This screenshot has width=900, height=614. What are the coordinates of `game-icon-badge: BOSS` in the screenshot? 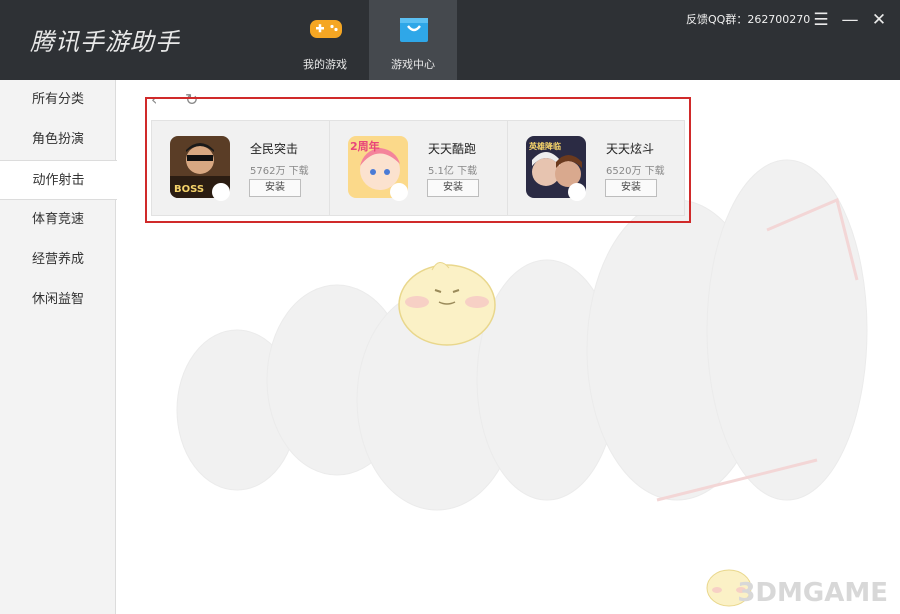 It's located at (189, 189).